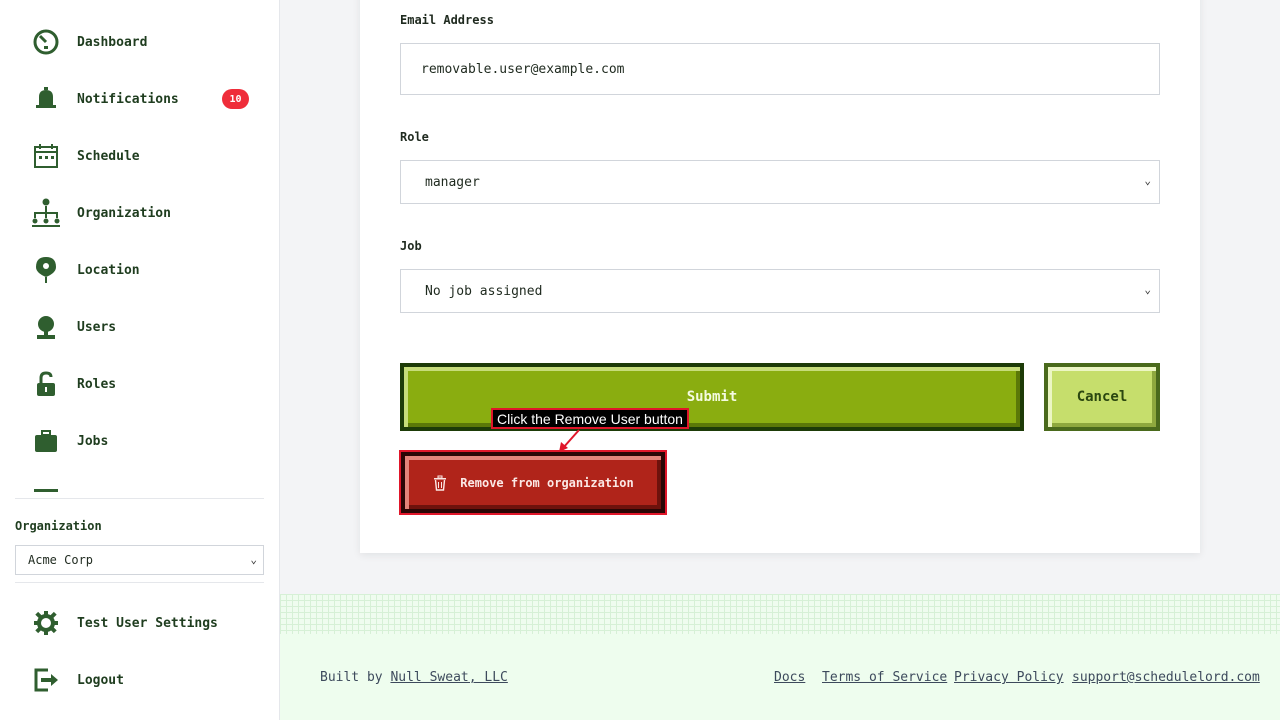 Image resolution: width=1280 pixels, height=720 pixels. What do you see at coordinates (780, 291) in the screenshot?
I see `job-select: No job assigned ⌄` at bounding box center [780, 291].